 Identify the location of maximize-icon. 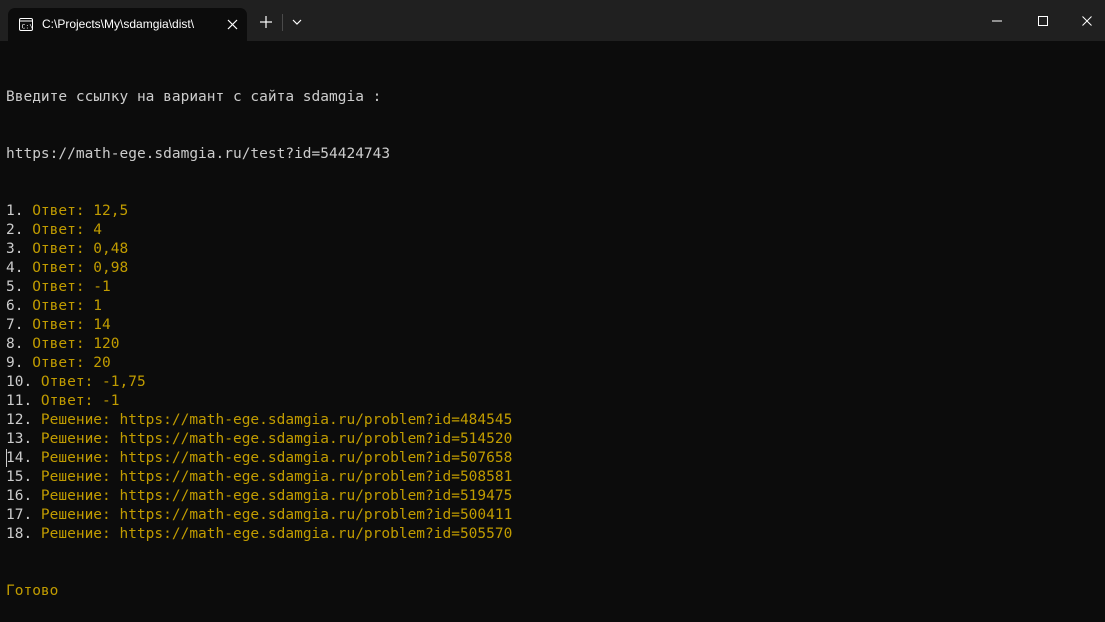
(1043, 21).